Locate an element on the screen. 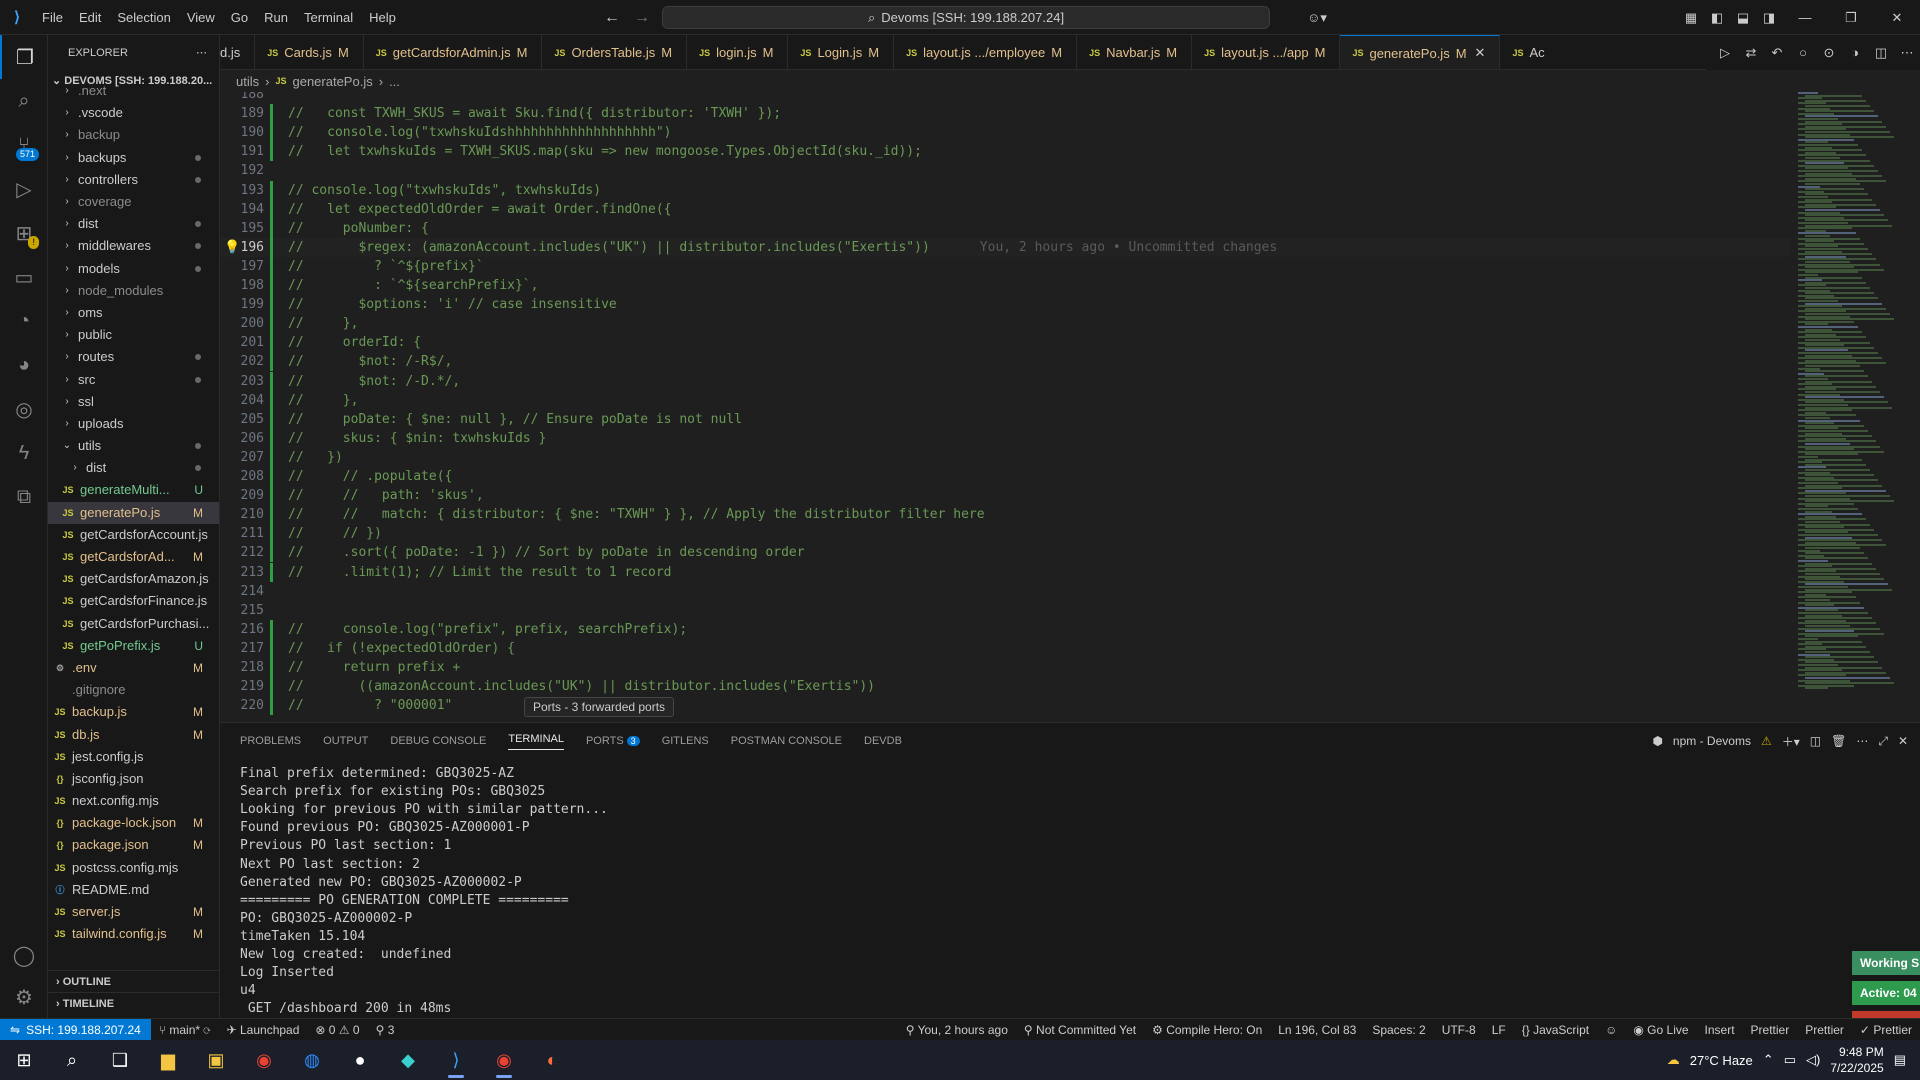 This screenshot has width=1920, height=1080. code-line: 218 // return prefix + is located at coordinates (1005, 667).